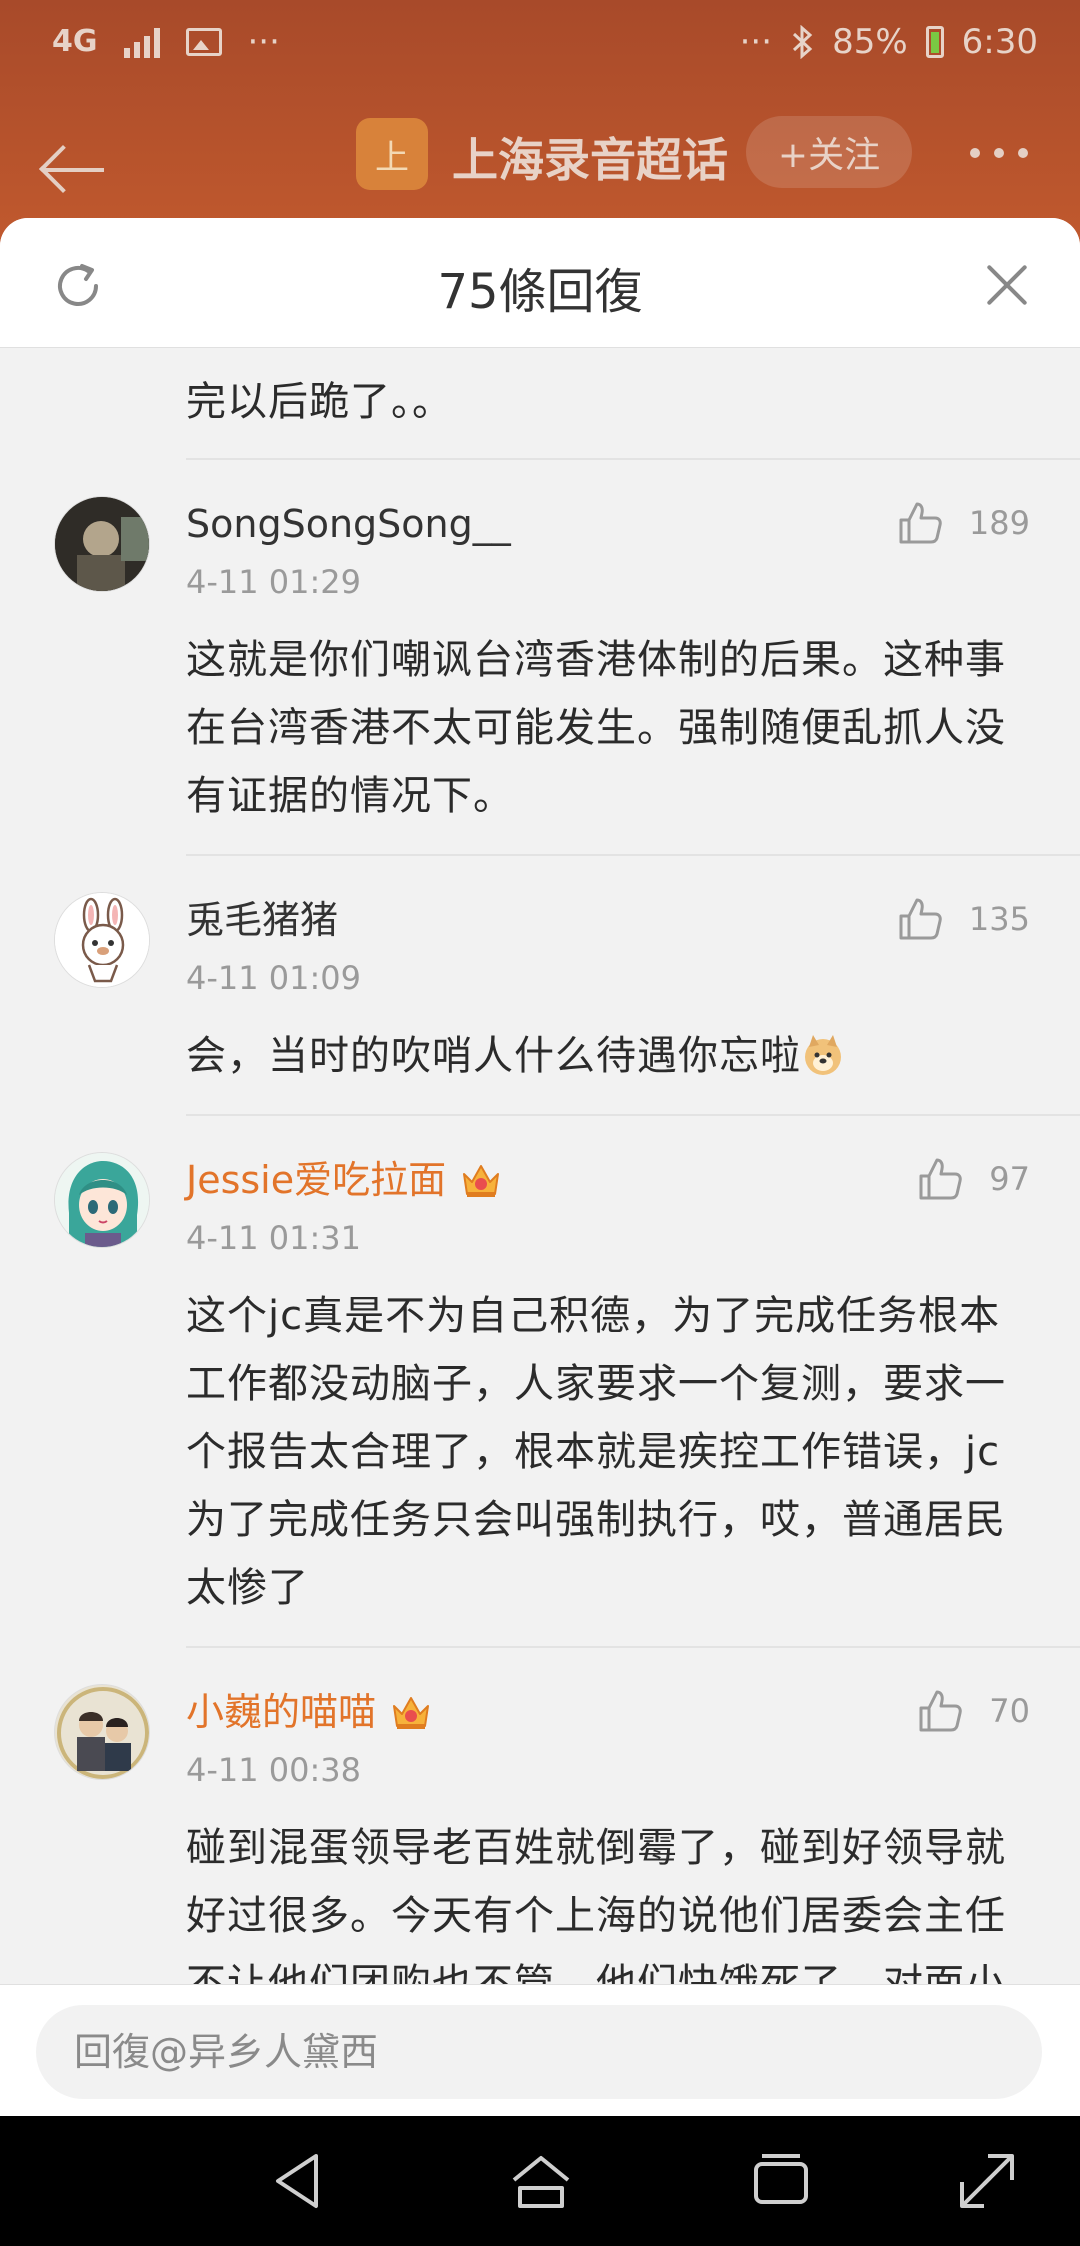 This screenshot has height=2246, width=1080. I want to click on bluetooth-icon, so click(803, 42).